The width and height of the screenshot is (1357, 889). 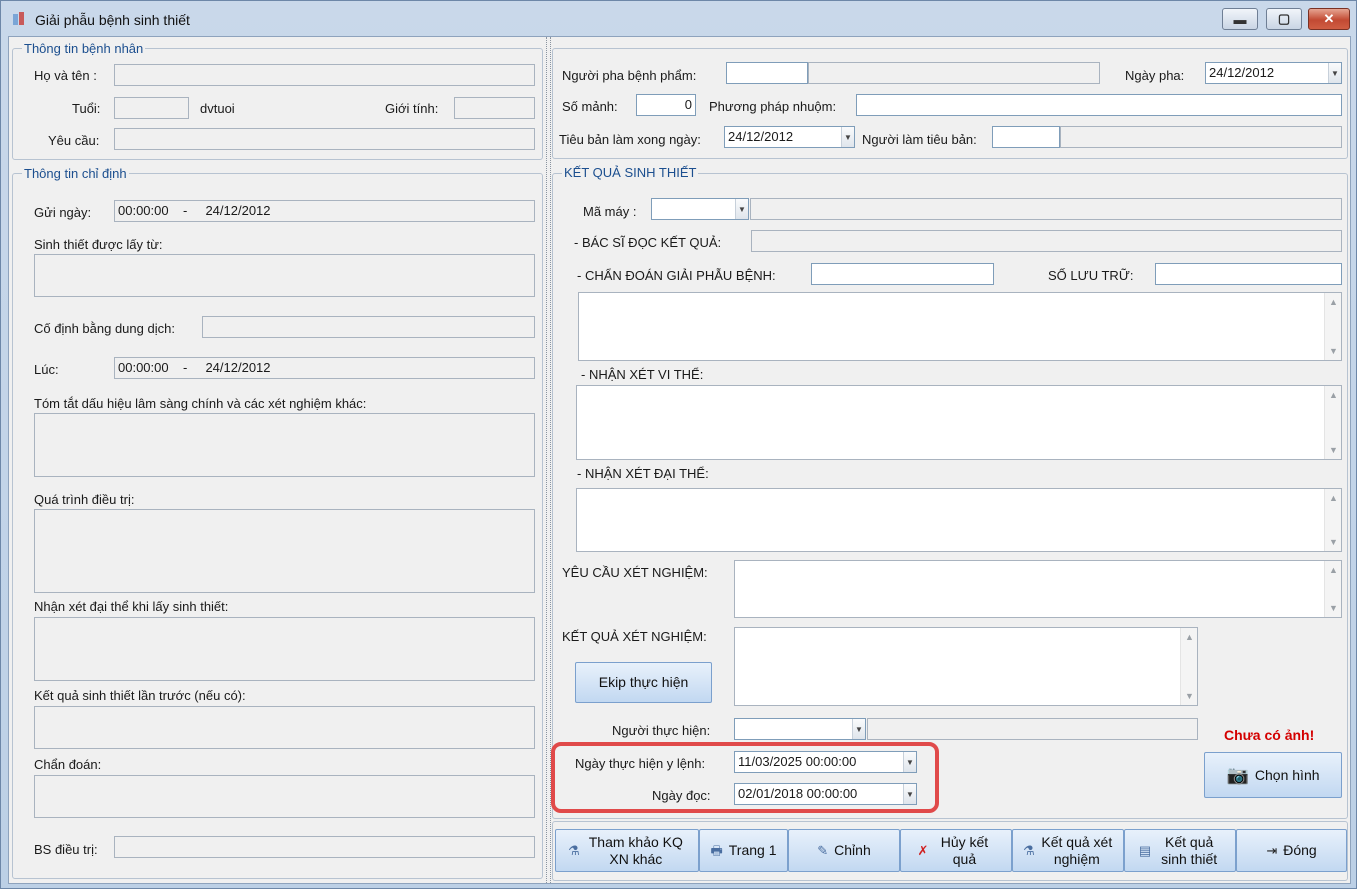 What do you see at coordinates (1329, 19) in the screenshot?
I see `close-button: ✕` at bounding box center [1329, 19].